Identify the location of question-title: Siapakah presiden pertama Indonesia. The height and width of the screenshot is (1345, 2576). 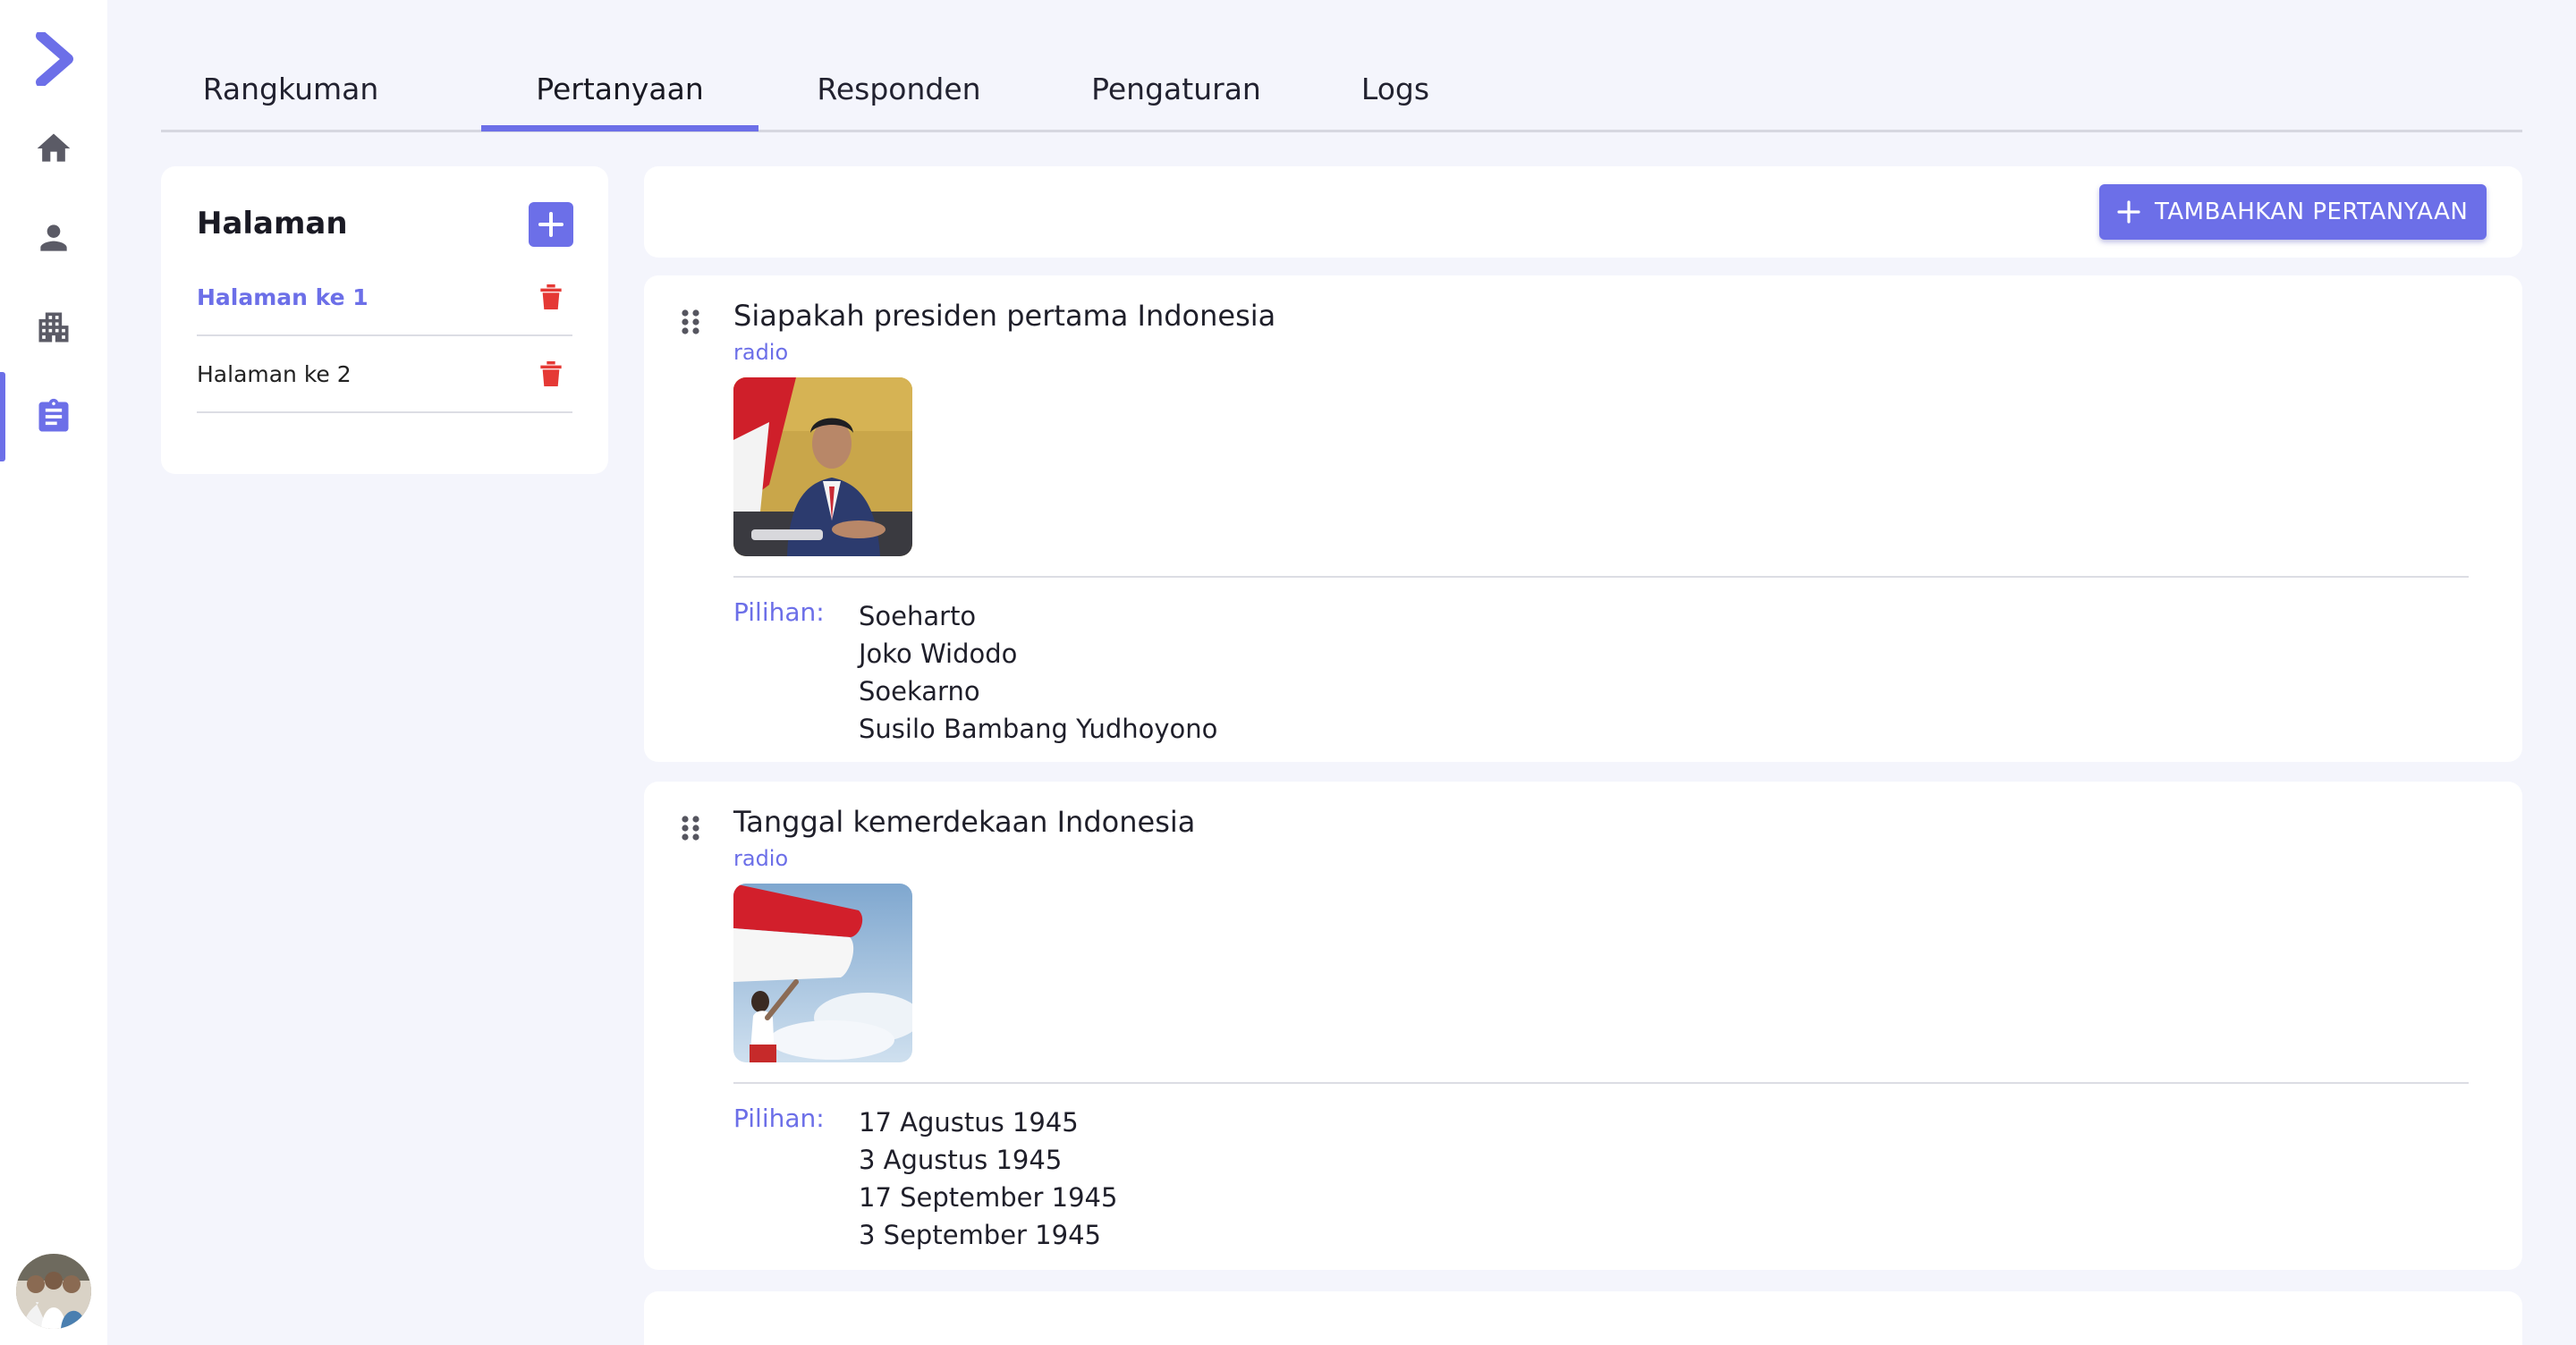
(1004, 316).